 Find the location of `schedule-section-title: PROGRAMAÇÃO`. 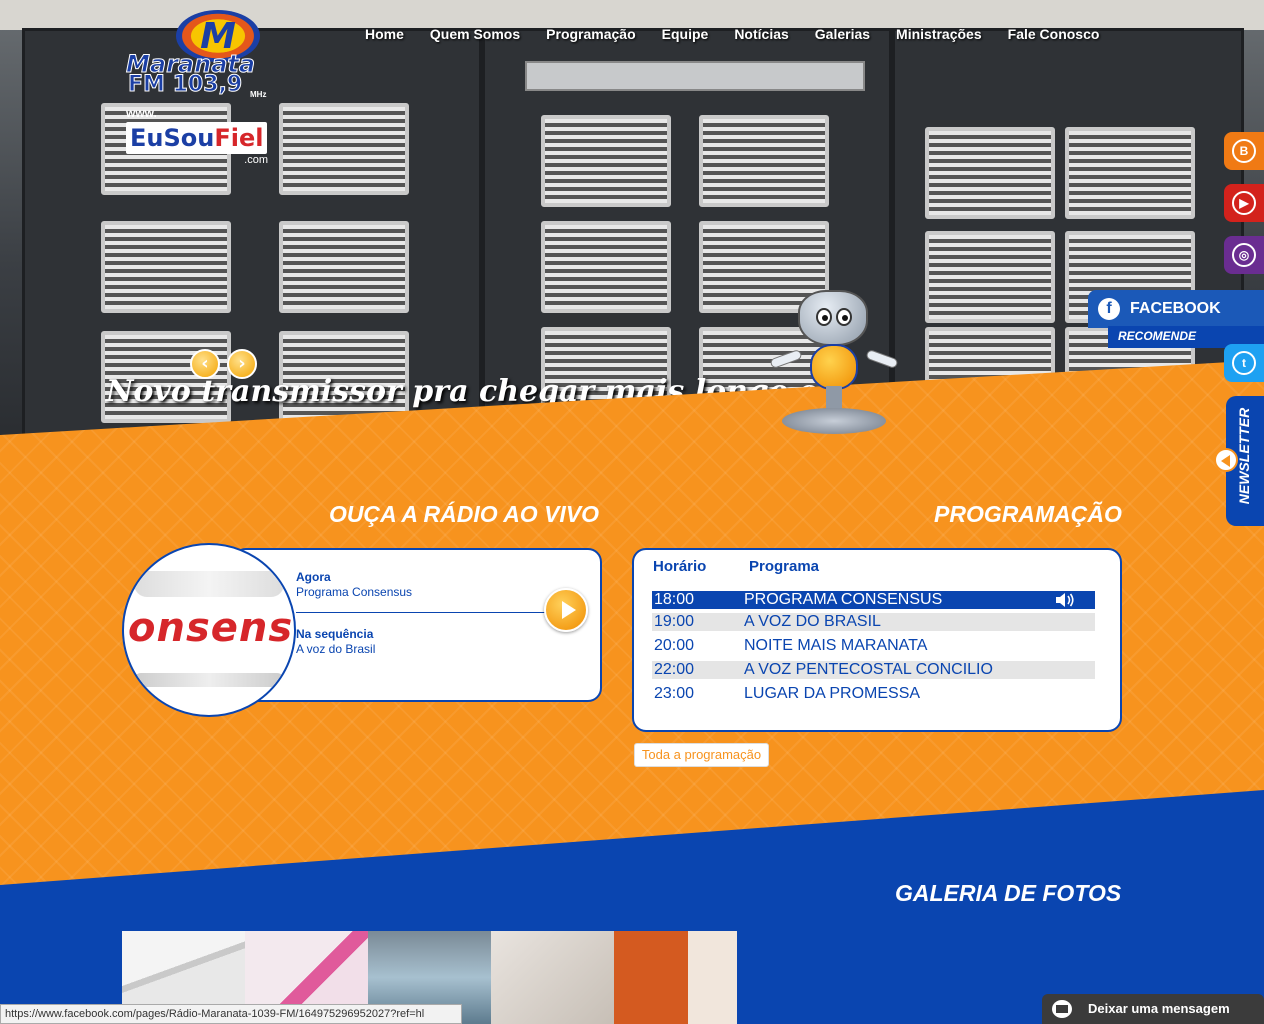

schedule-section-title: PROGRAMAÇÃO is located at coordinates (1028, 514).